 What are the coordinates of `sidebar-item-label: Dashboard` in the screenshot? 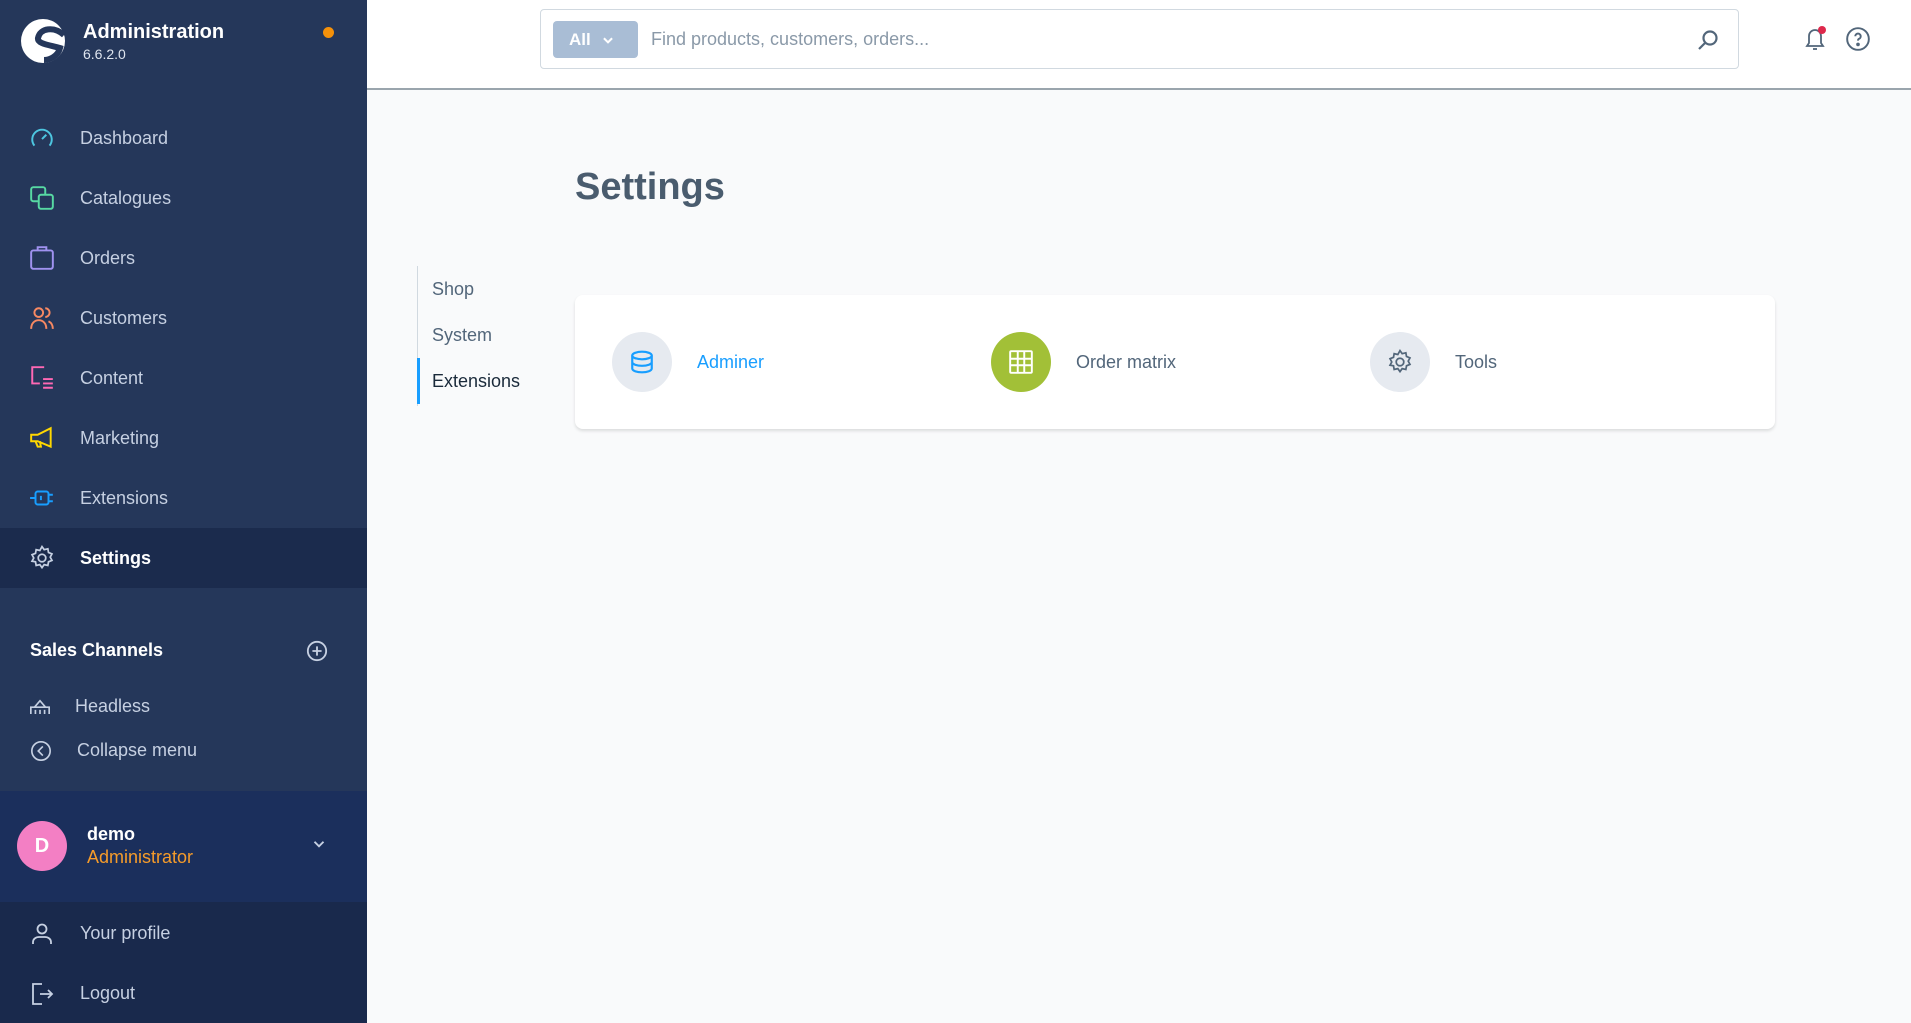 It's located at (124, 137).